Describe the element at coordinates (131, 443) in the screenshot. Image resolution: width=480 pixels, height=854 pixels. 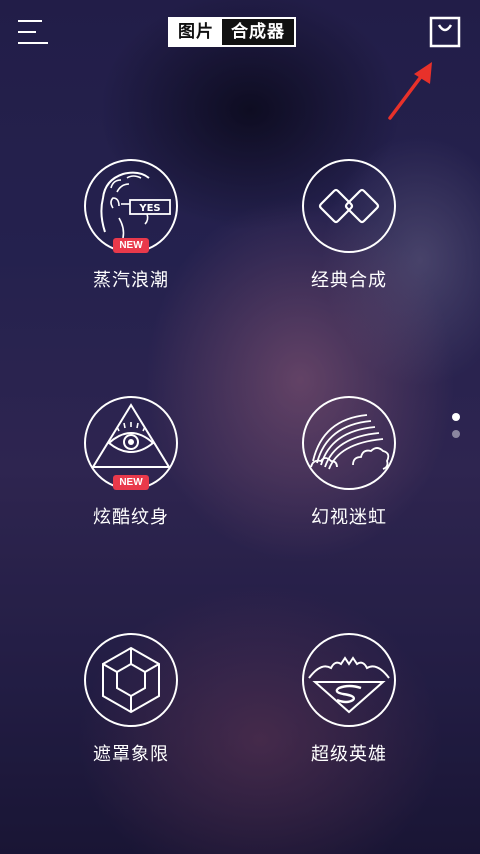
I see `tile-circle: NEW` at that location.